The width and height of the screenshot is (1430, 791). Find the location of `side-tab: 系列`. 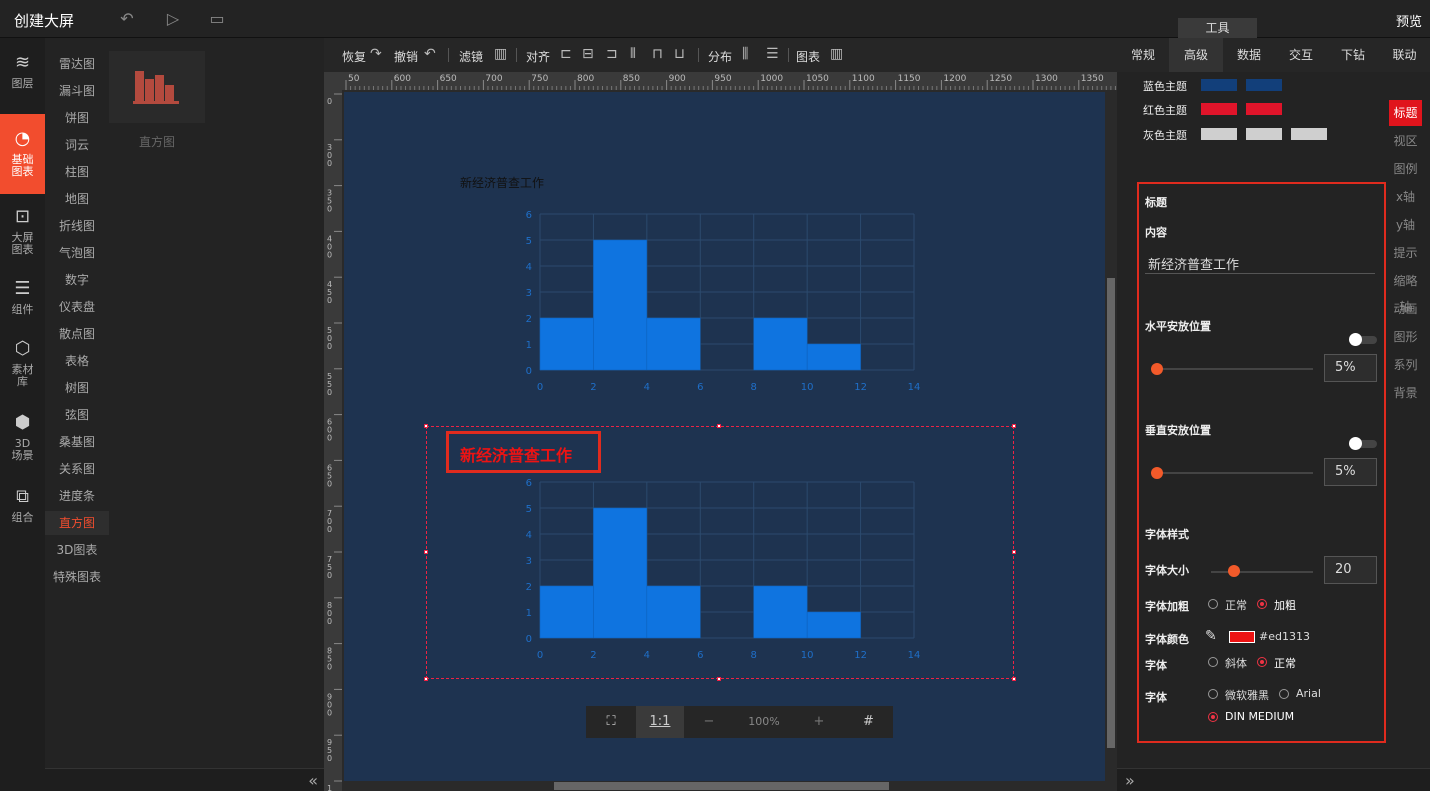

side-tab: 系列 is located at coordinates (1405, 365).